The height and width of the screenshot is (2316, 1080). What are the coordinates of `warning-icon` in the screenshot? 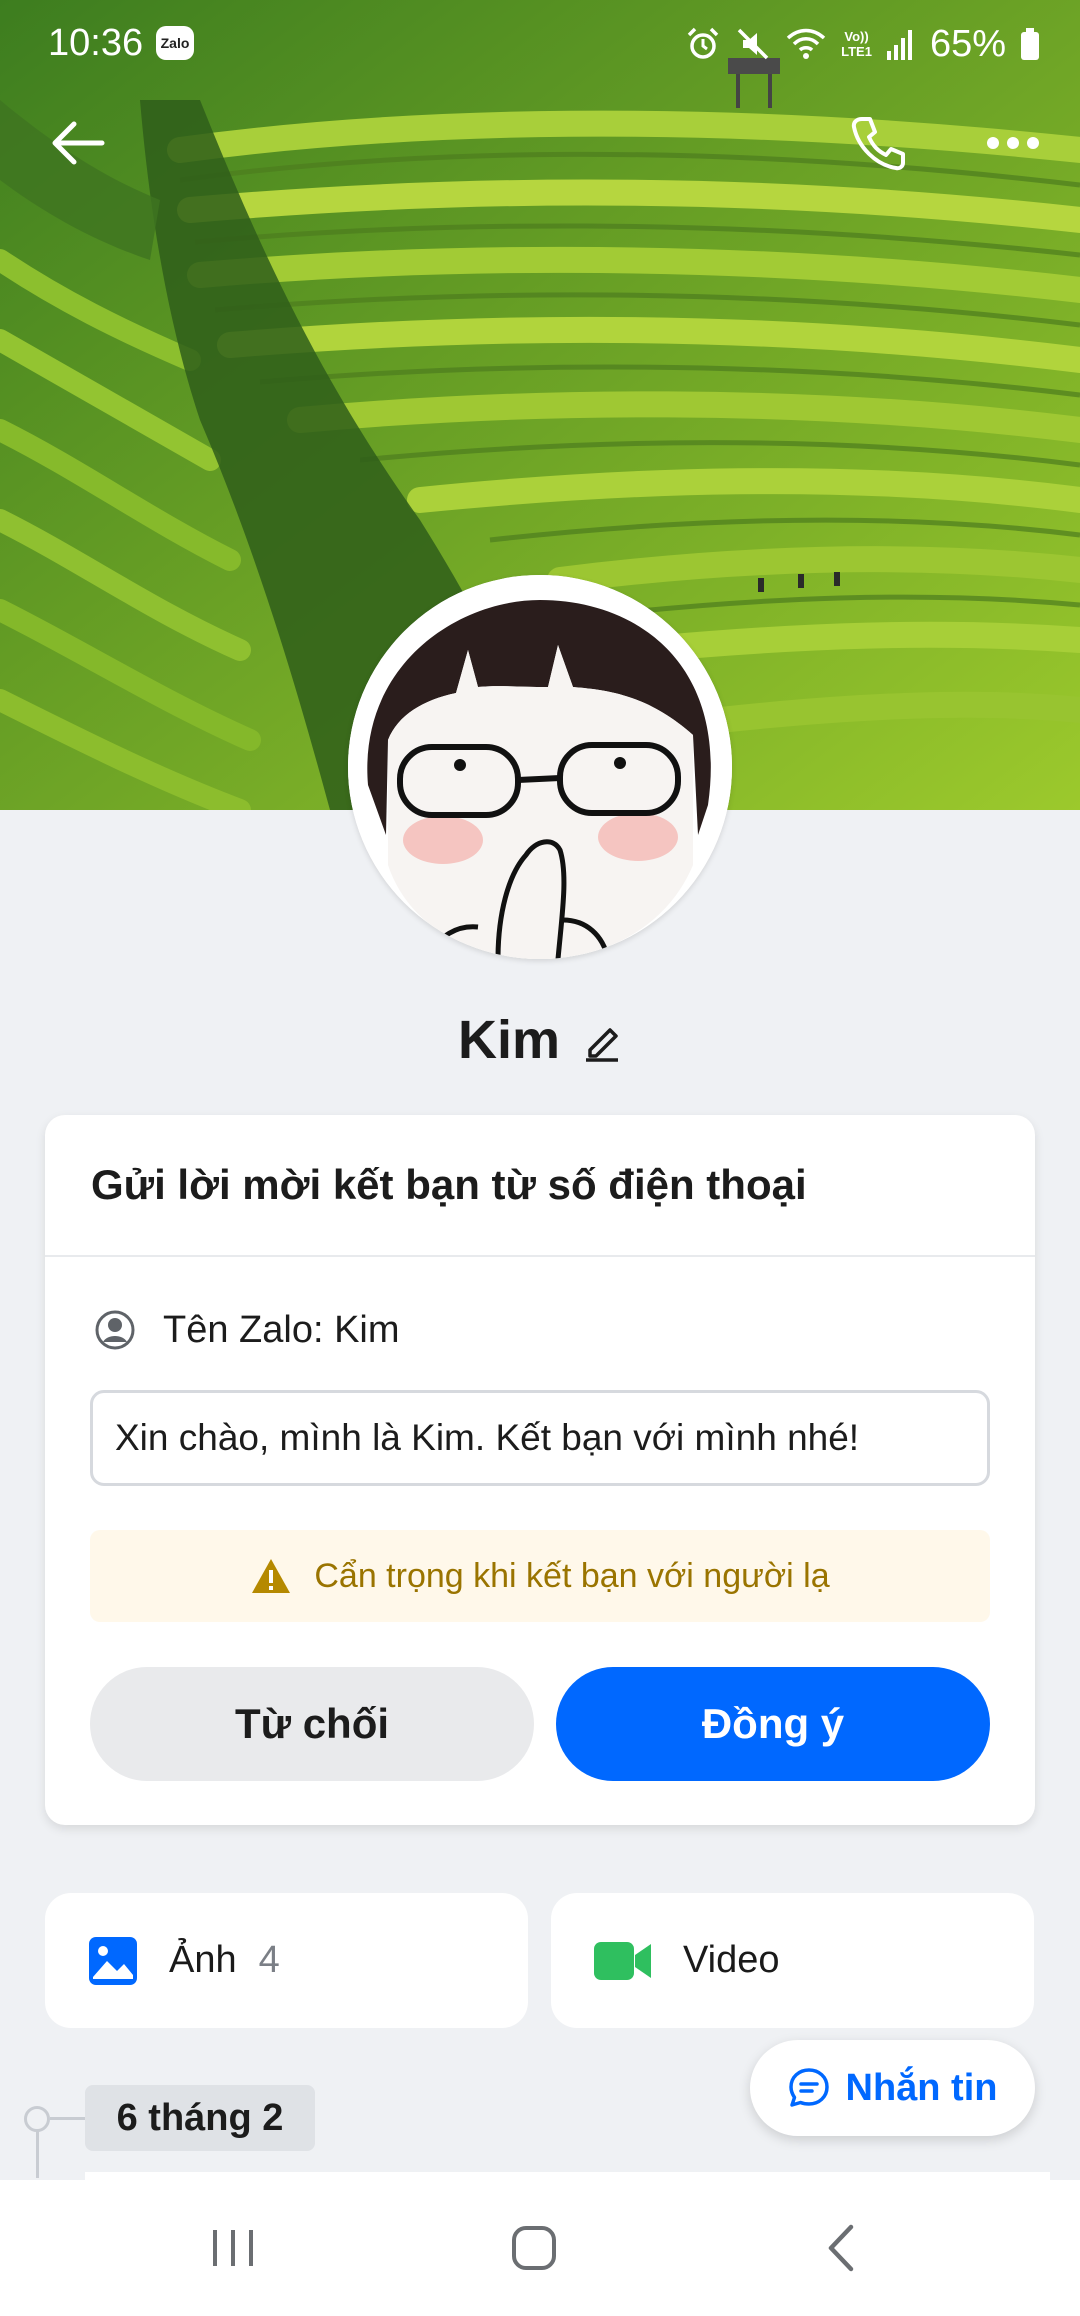 It's located at (271, 1576).